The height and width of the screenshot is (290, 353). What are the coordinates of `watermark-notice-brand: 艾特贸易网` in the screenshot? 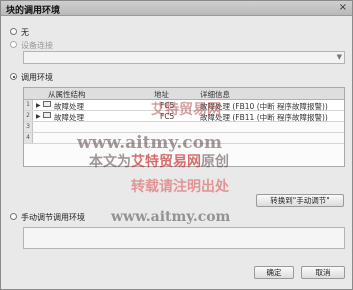 It's located at (166, 162).